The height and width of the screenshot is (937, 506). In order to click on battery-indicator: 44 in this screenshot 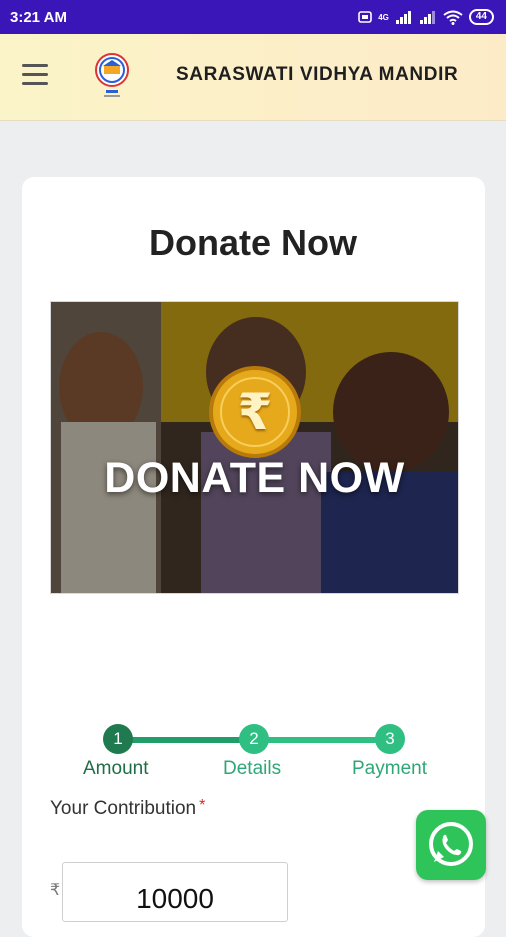, I will do `click(481, 17)`.